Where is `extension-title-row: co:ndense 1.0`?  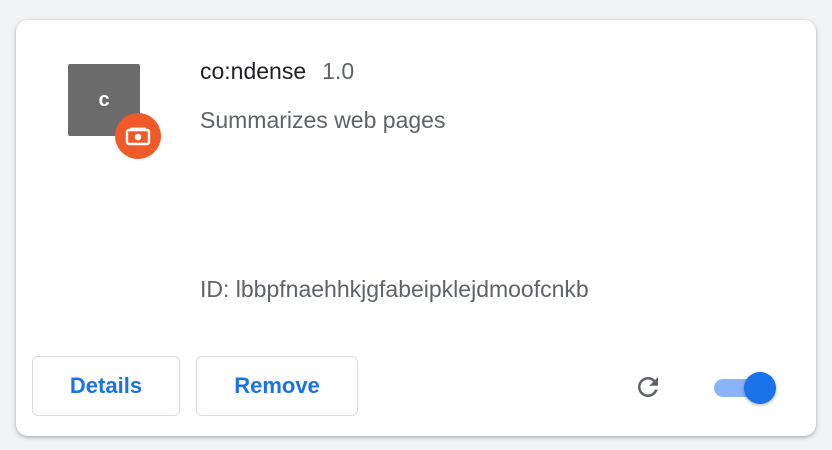 extension-title-row: co:ndense 1.0 is located at coordinates (277, 71).